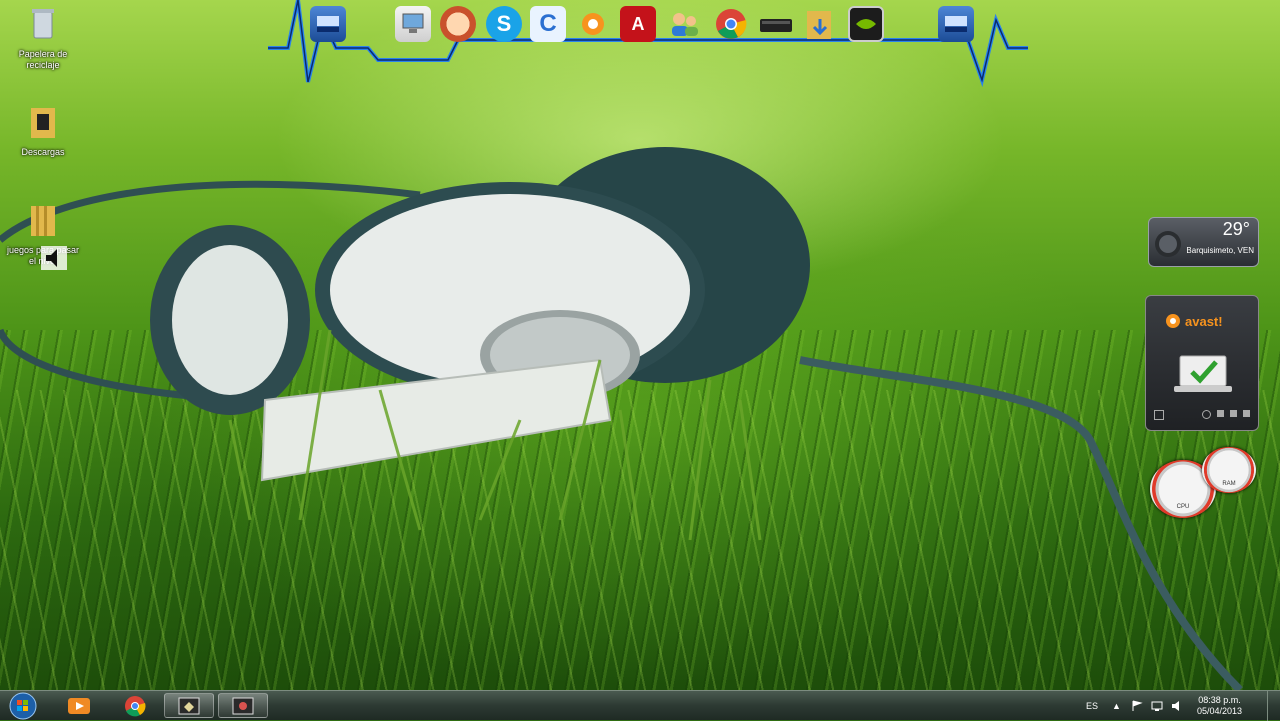 This screenshot has height=721, width=1280. I want to click on ccleaner-icon: C, so click(548, 24).